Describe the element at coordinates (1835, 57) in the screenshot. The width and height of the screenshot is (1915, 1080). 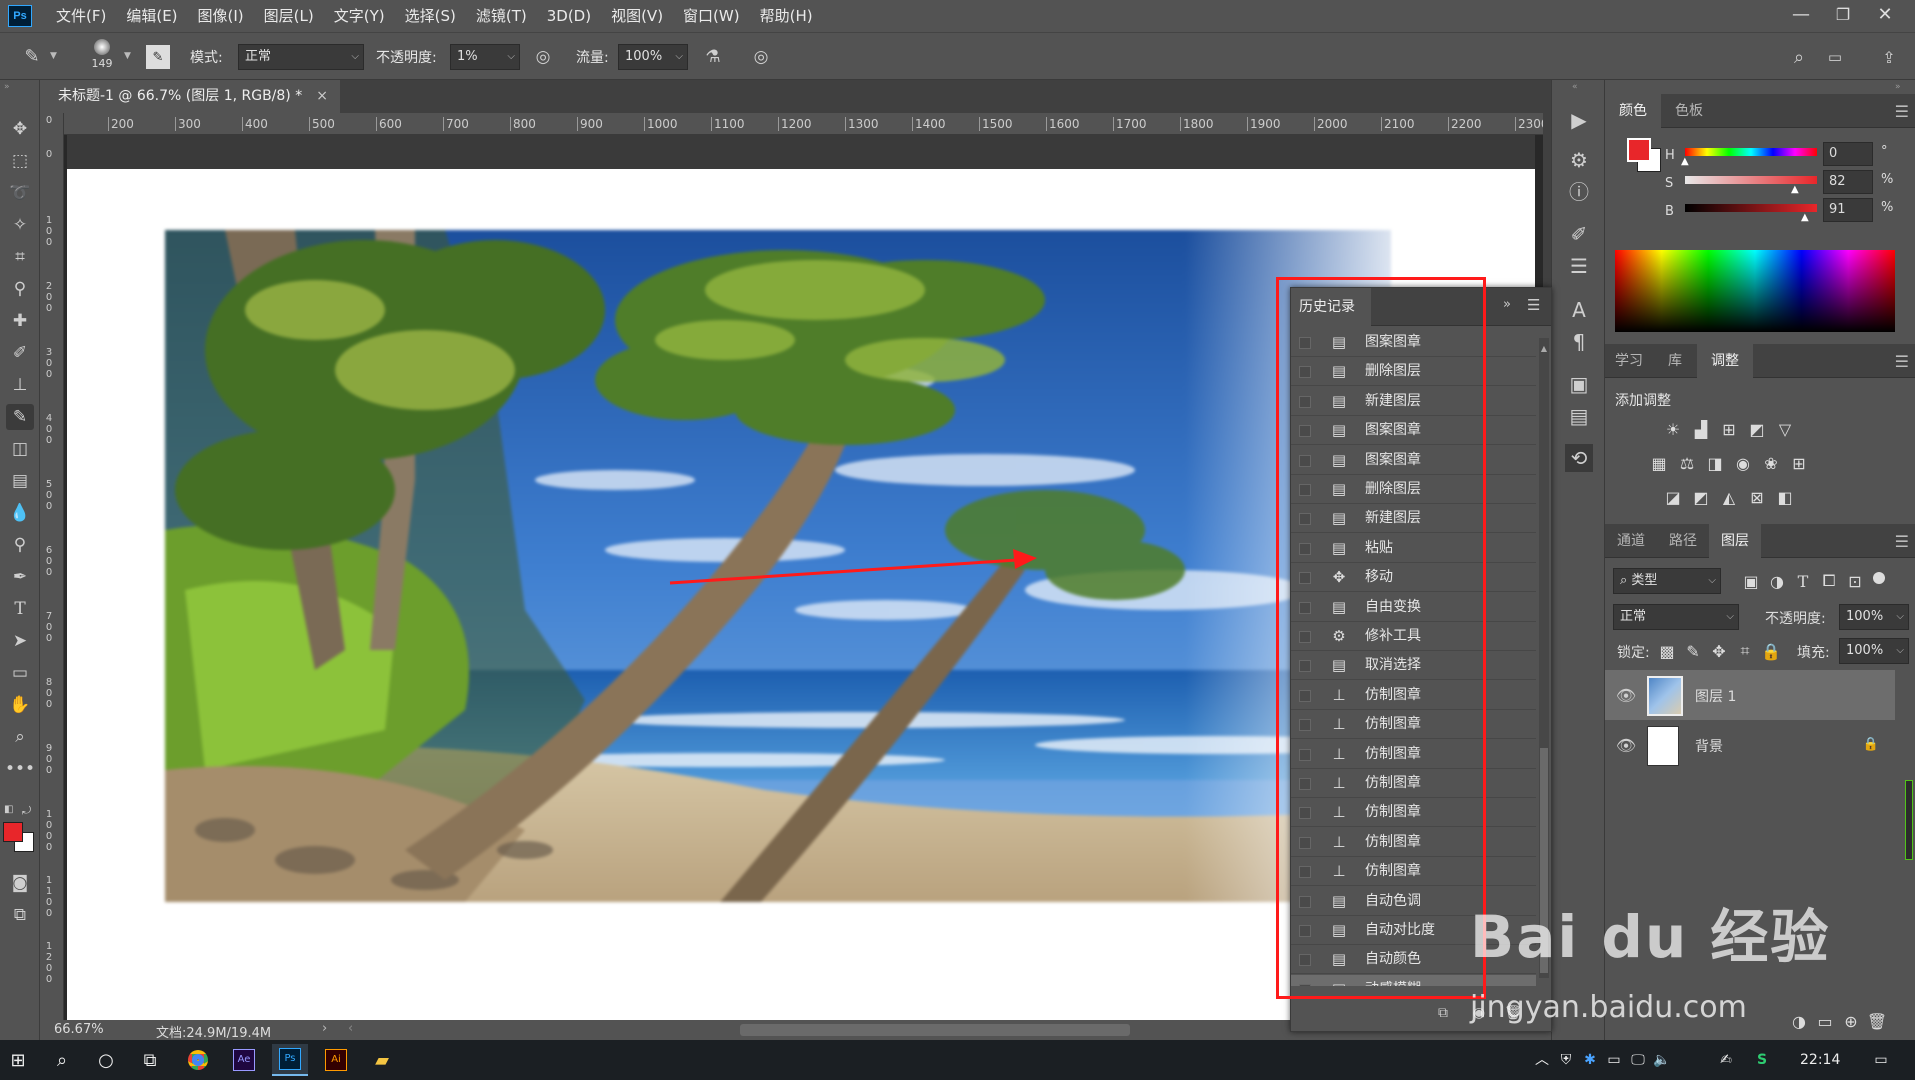
I see `workspace-icon: ▭` at that location.